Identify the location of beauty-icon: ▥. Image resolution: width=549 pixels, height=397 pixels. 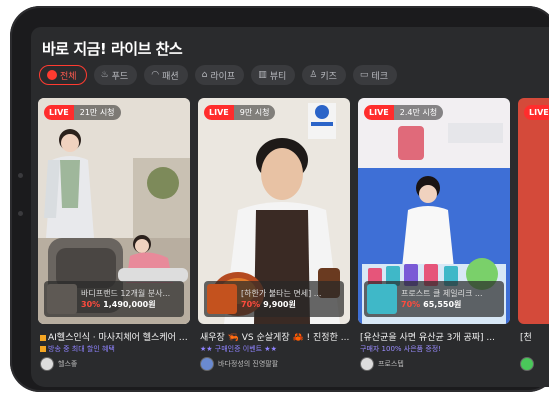
(262, 75).